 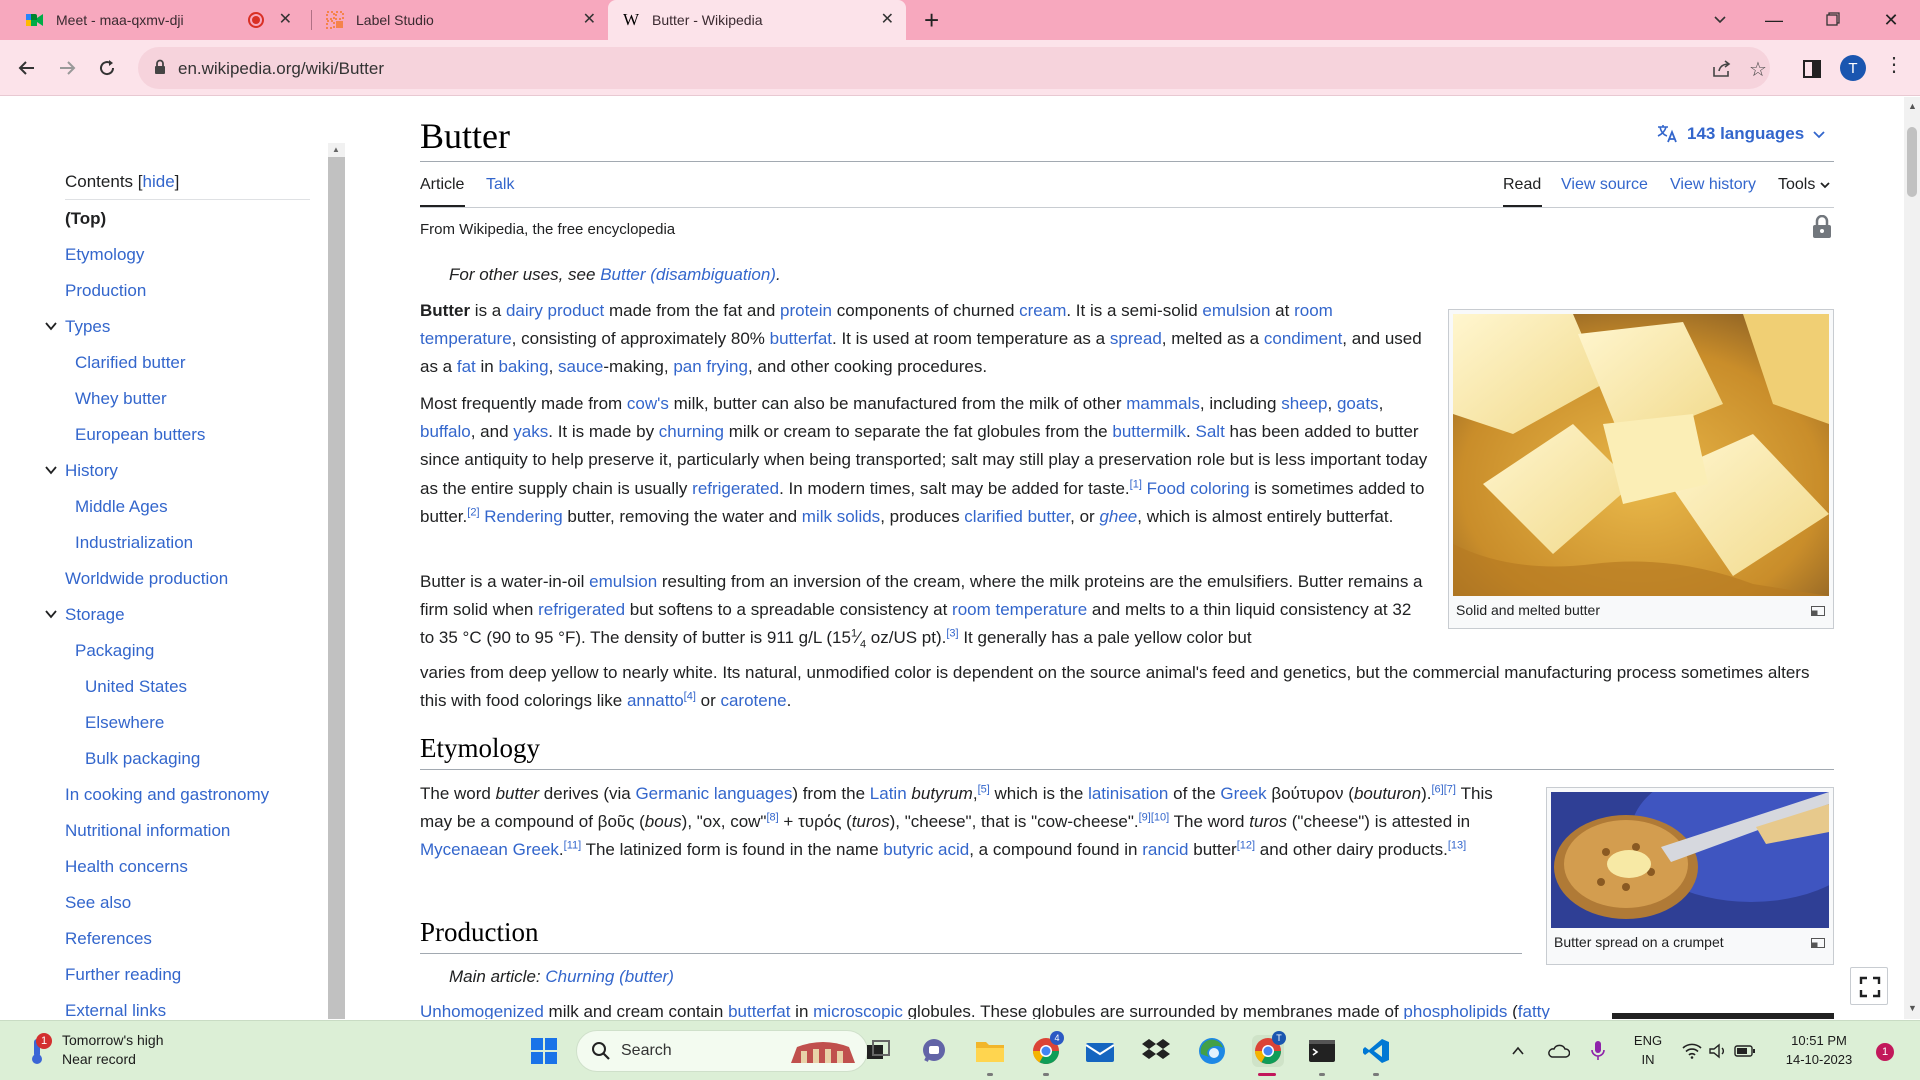 I want to click on link: Greek, so click(x=1243, y=793).